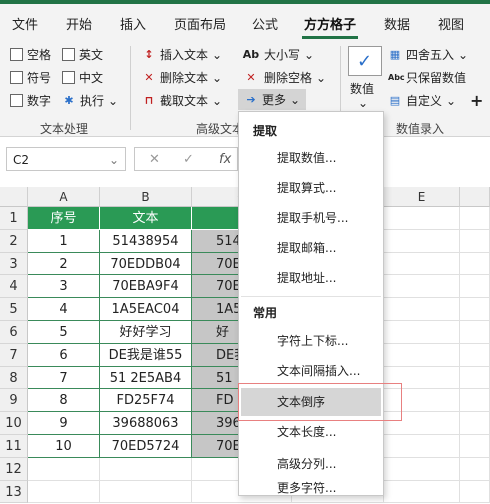 The width and height of the screenshot is (490, 504). Describe the element at coordinates (146, 309) in the screenshot. I see `table-cell: 1A5EAC04` at that location.